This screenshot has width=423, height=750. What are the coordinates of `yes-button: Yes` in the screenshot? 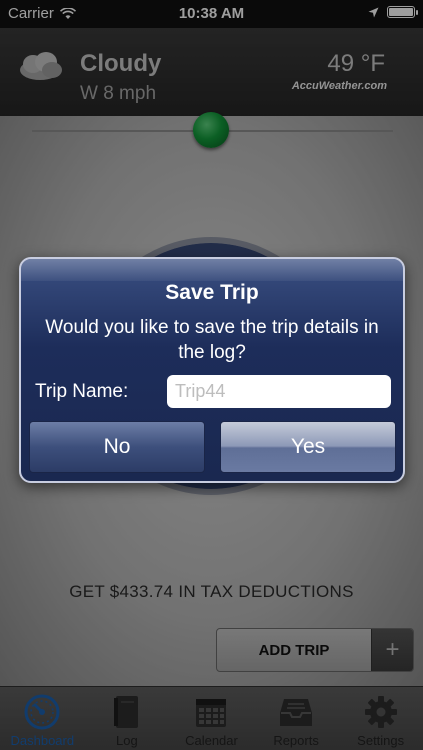 It's located at (308, 447).